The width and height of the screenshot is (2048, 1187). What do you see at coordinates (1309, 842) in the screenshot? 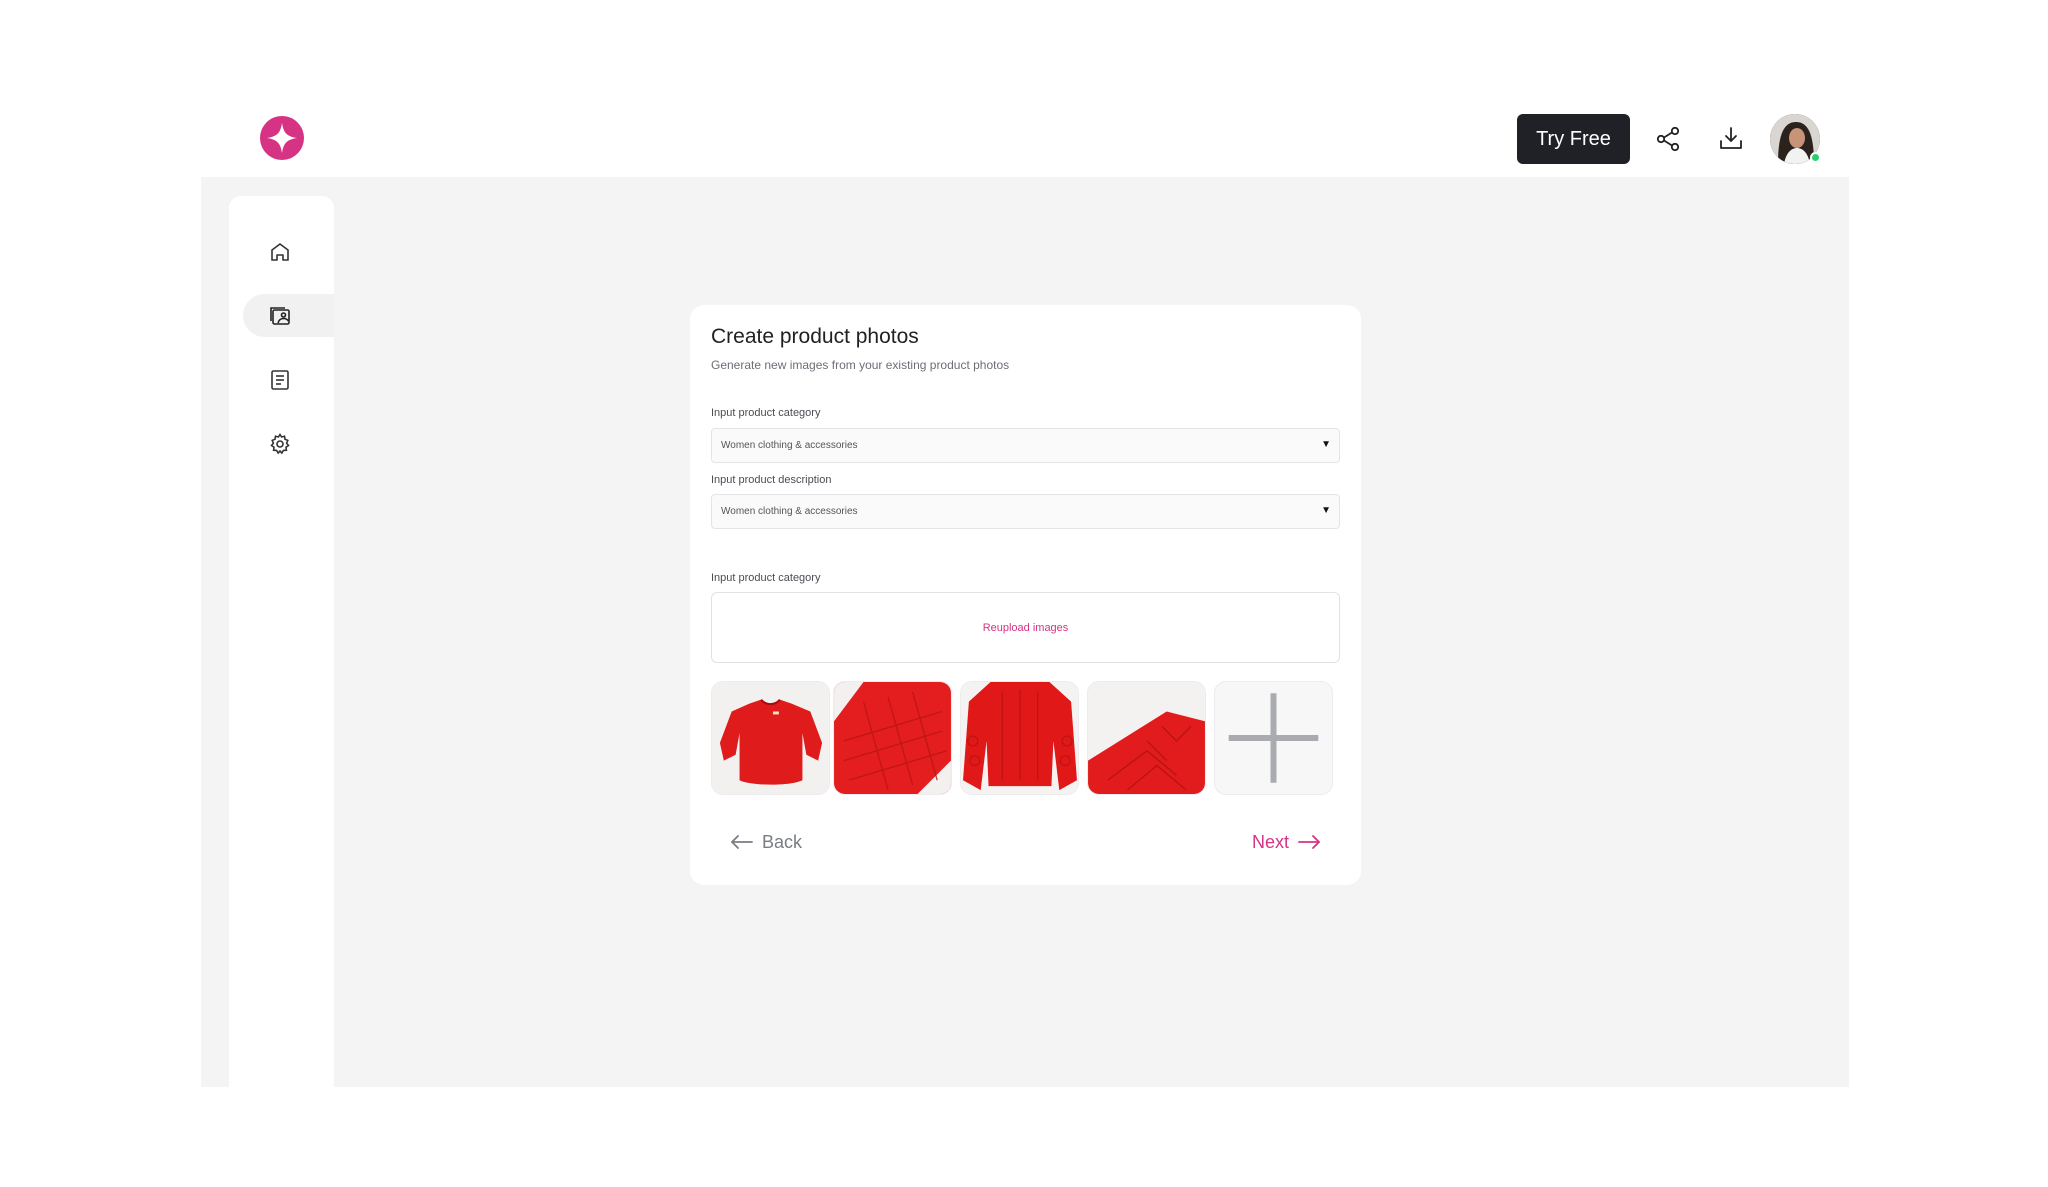
I see `arrow-right-icon` at bounding box center [1309, 842].